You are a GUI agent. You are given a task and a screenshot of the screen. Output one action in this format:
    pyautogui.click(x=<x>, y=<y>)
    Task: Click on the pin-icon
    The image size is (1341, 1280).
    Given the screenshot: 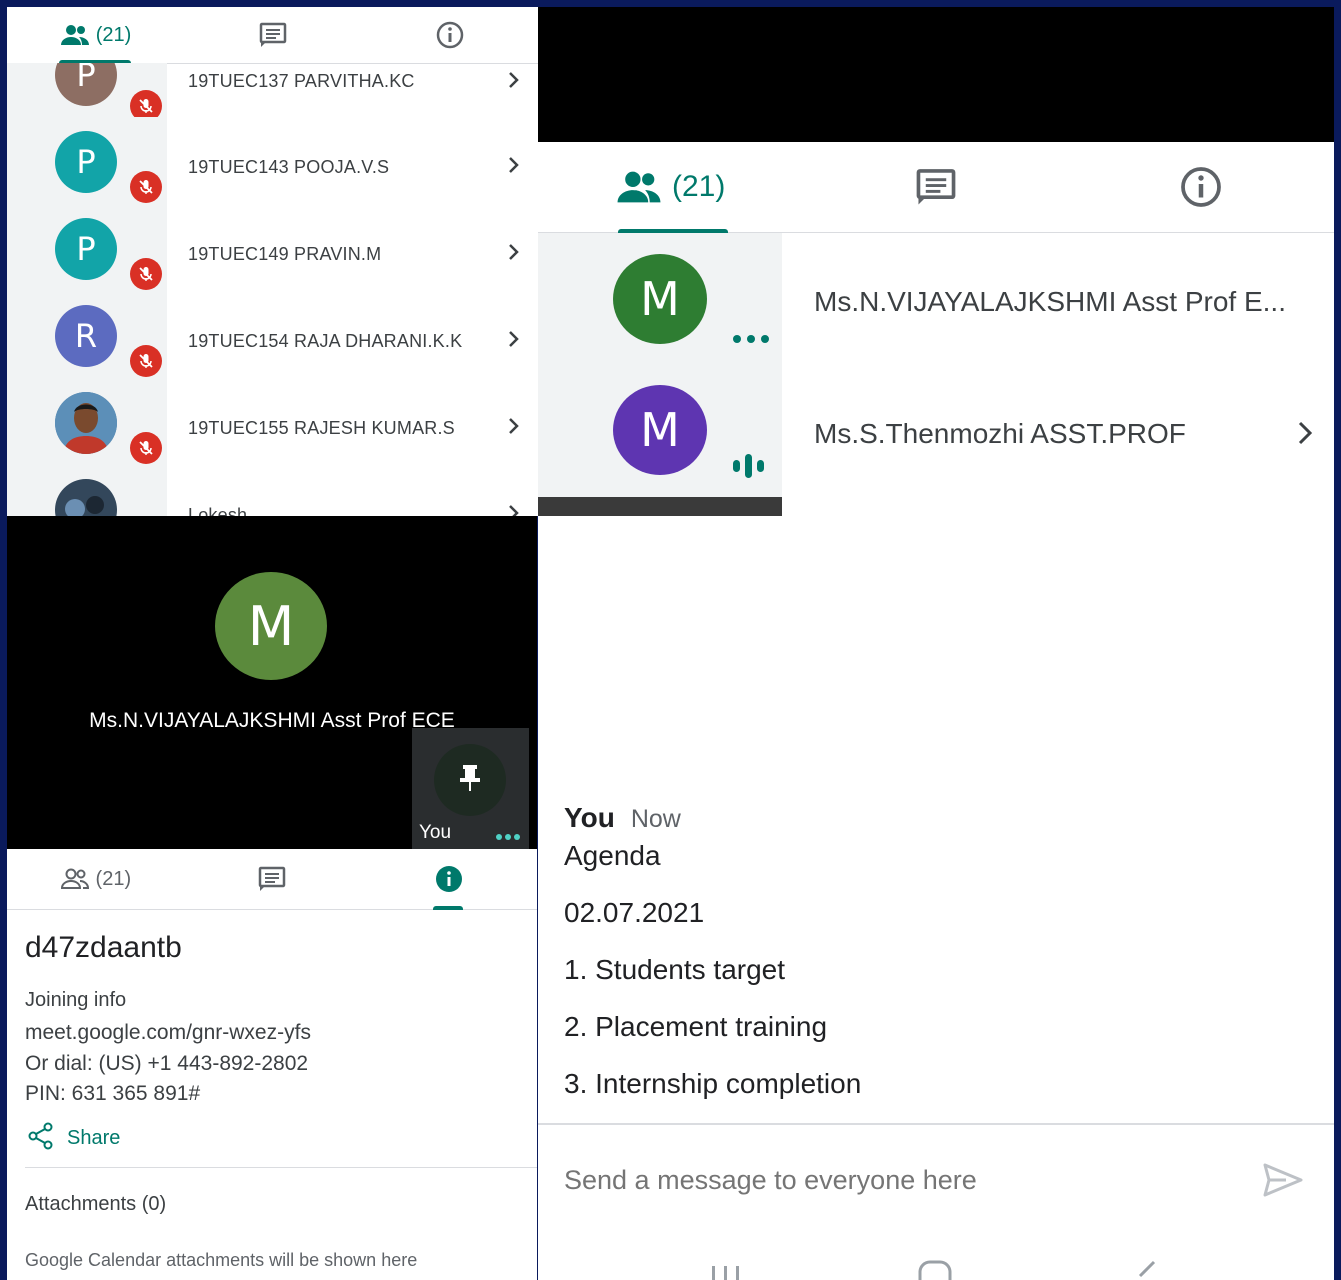 What is the action you would take?
    pyautogui.click(x=470, y=780)
    